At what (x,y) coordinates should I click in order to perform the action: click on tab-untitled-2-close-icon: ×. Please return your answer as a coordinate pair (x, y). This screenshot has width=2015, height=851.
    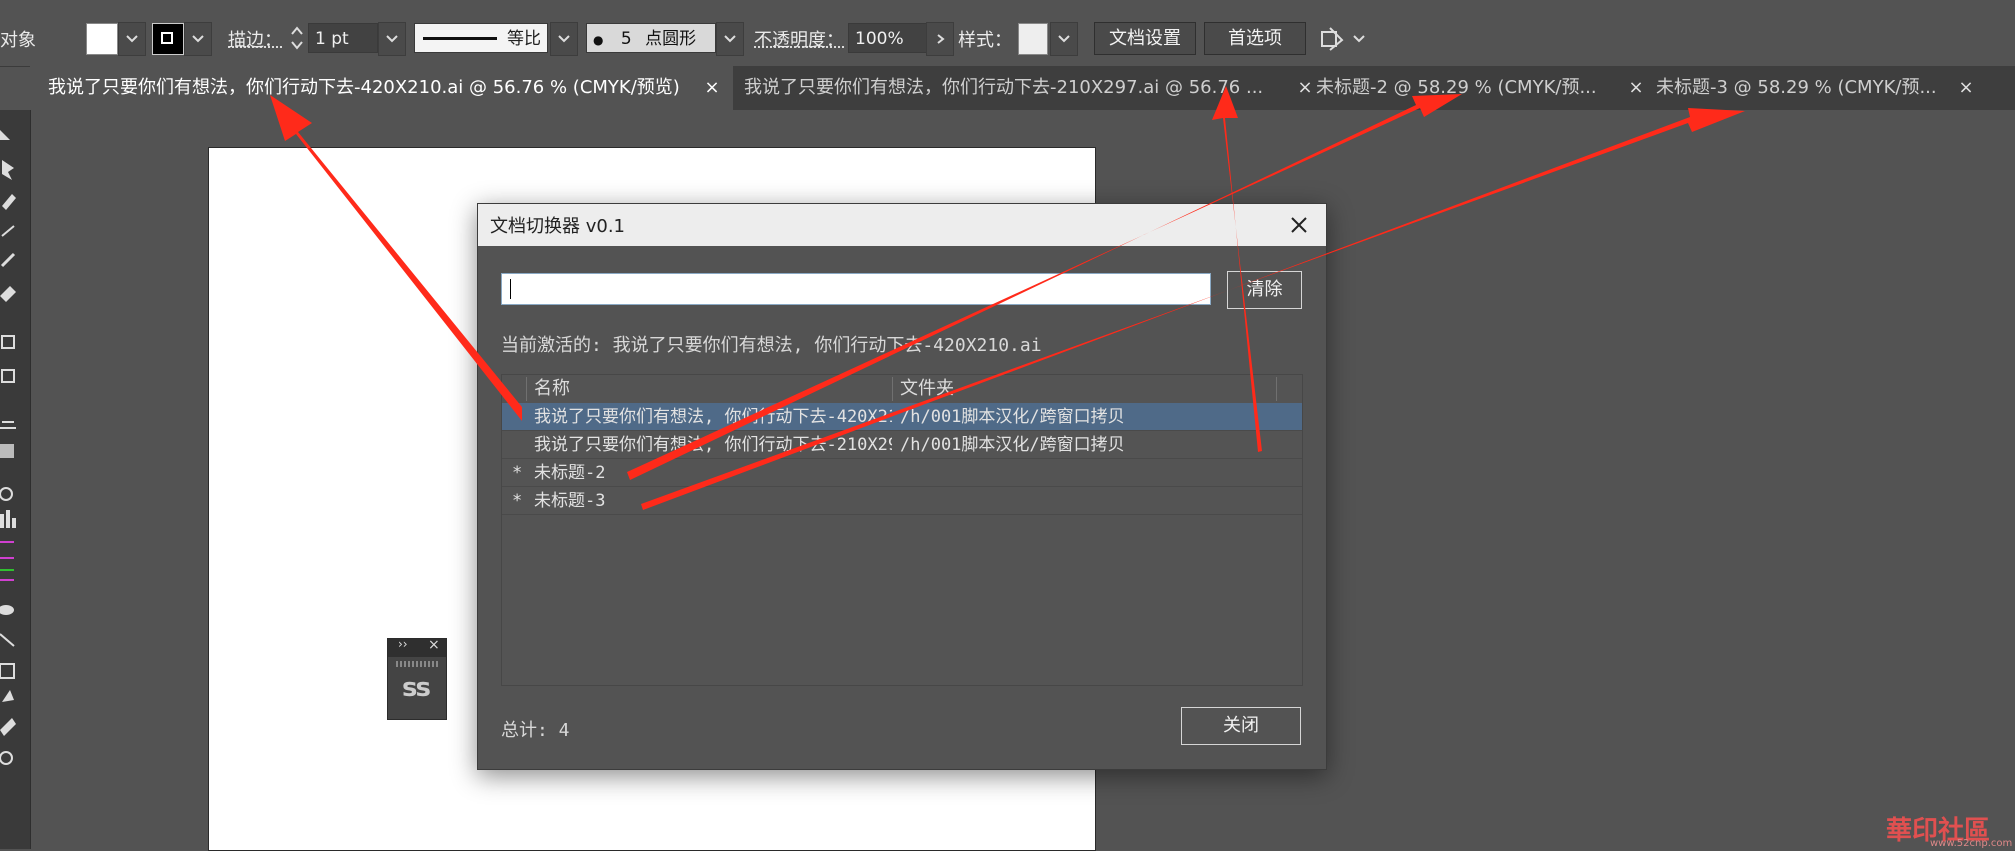
    Looking at the image, I should click on (1636, 88).